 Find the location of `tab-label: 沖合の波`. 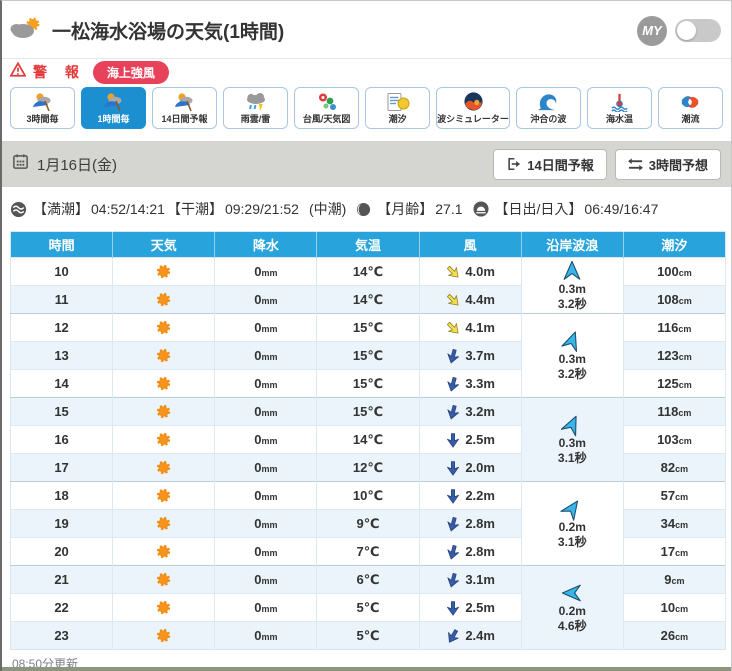

tab-label: 沖合の波 is located at coordinates (548, 118).